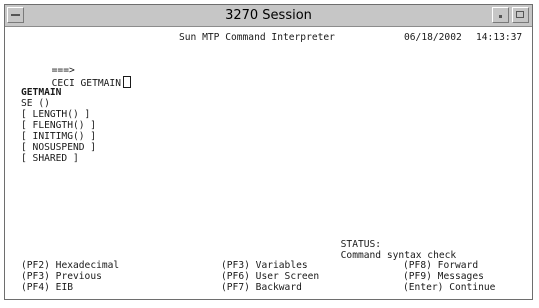  I want to click on command-prompt: ===>, so click(63, 70).